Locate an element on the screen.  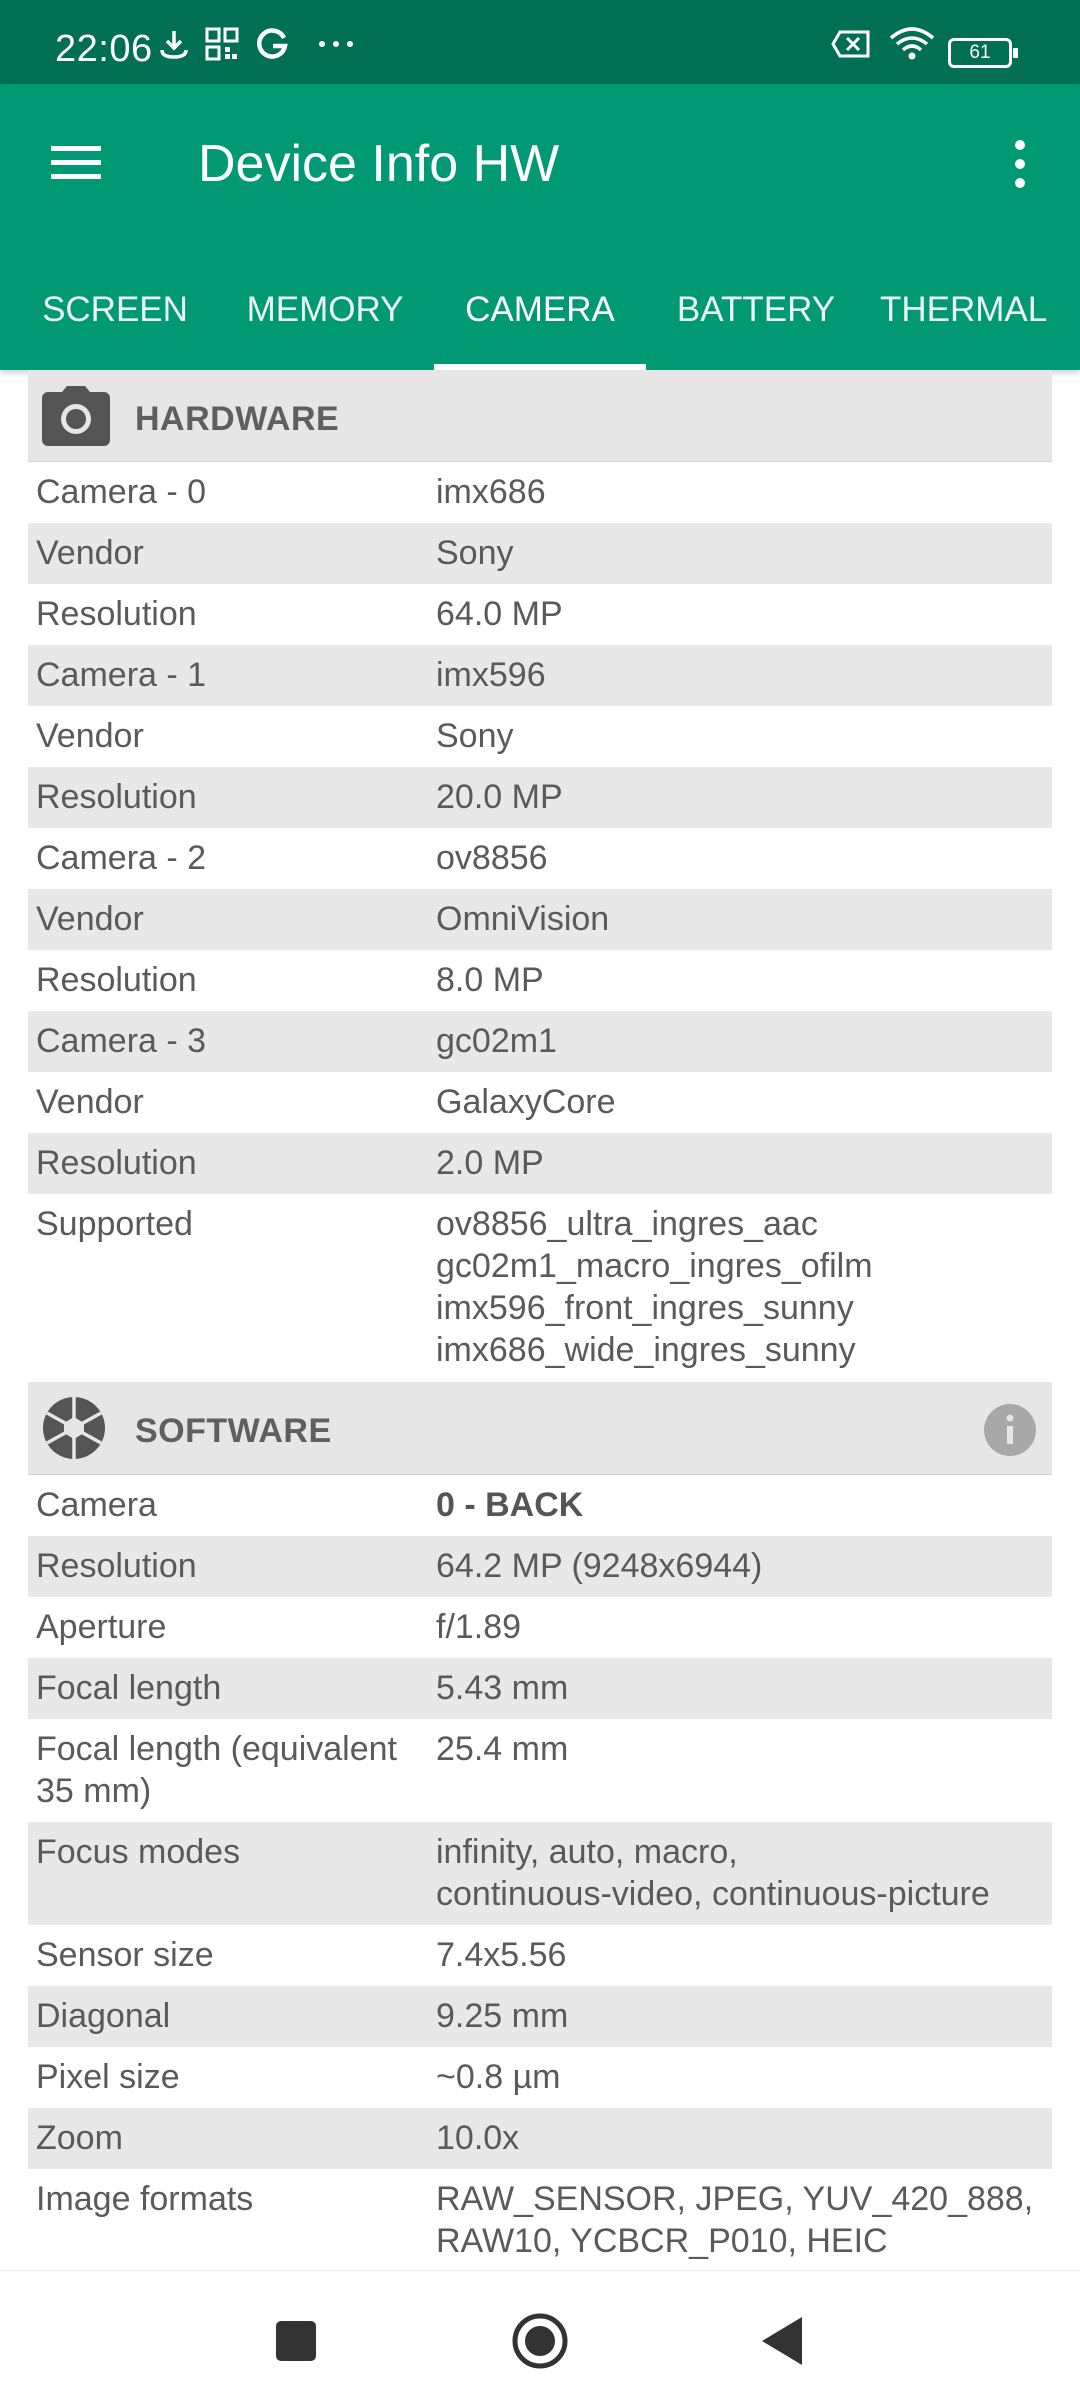
table-row: Vendor GalaxyCore is located at coordinates (540, 1102).